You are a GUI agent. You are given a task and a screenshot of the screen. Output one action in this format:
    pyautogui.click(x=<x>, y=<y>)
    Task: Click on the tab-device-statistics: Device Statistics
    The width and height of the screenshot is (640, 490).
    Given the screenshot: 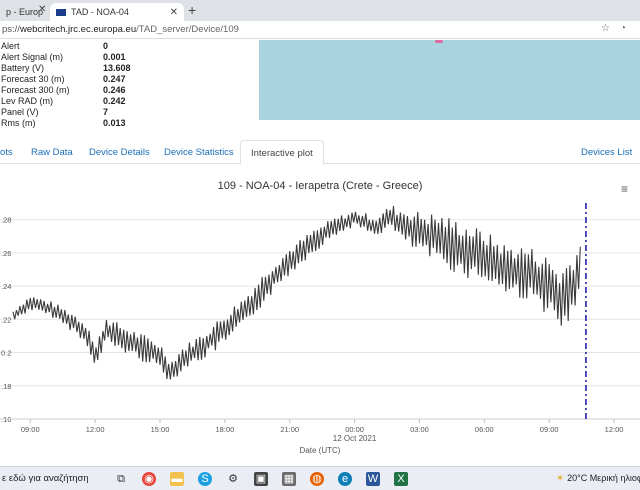 What is the action you would take?
    pyautogui.click(x=199, y=152)
    